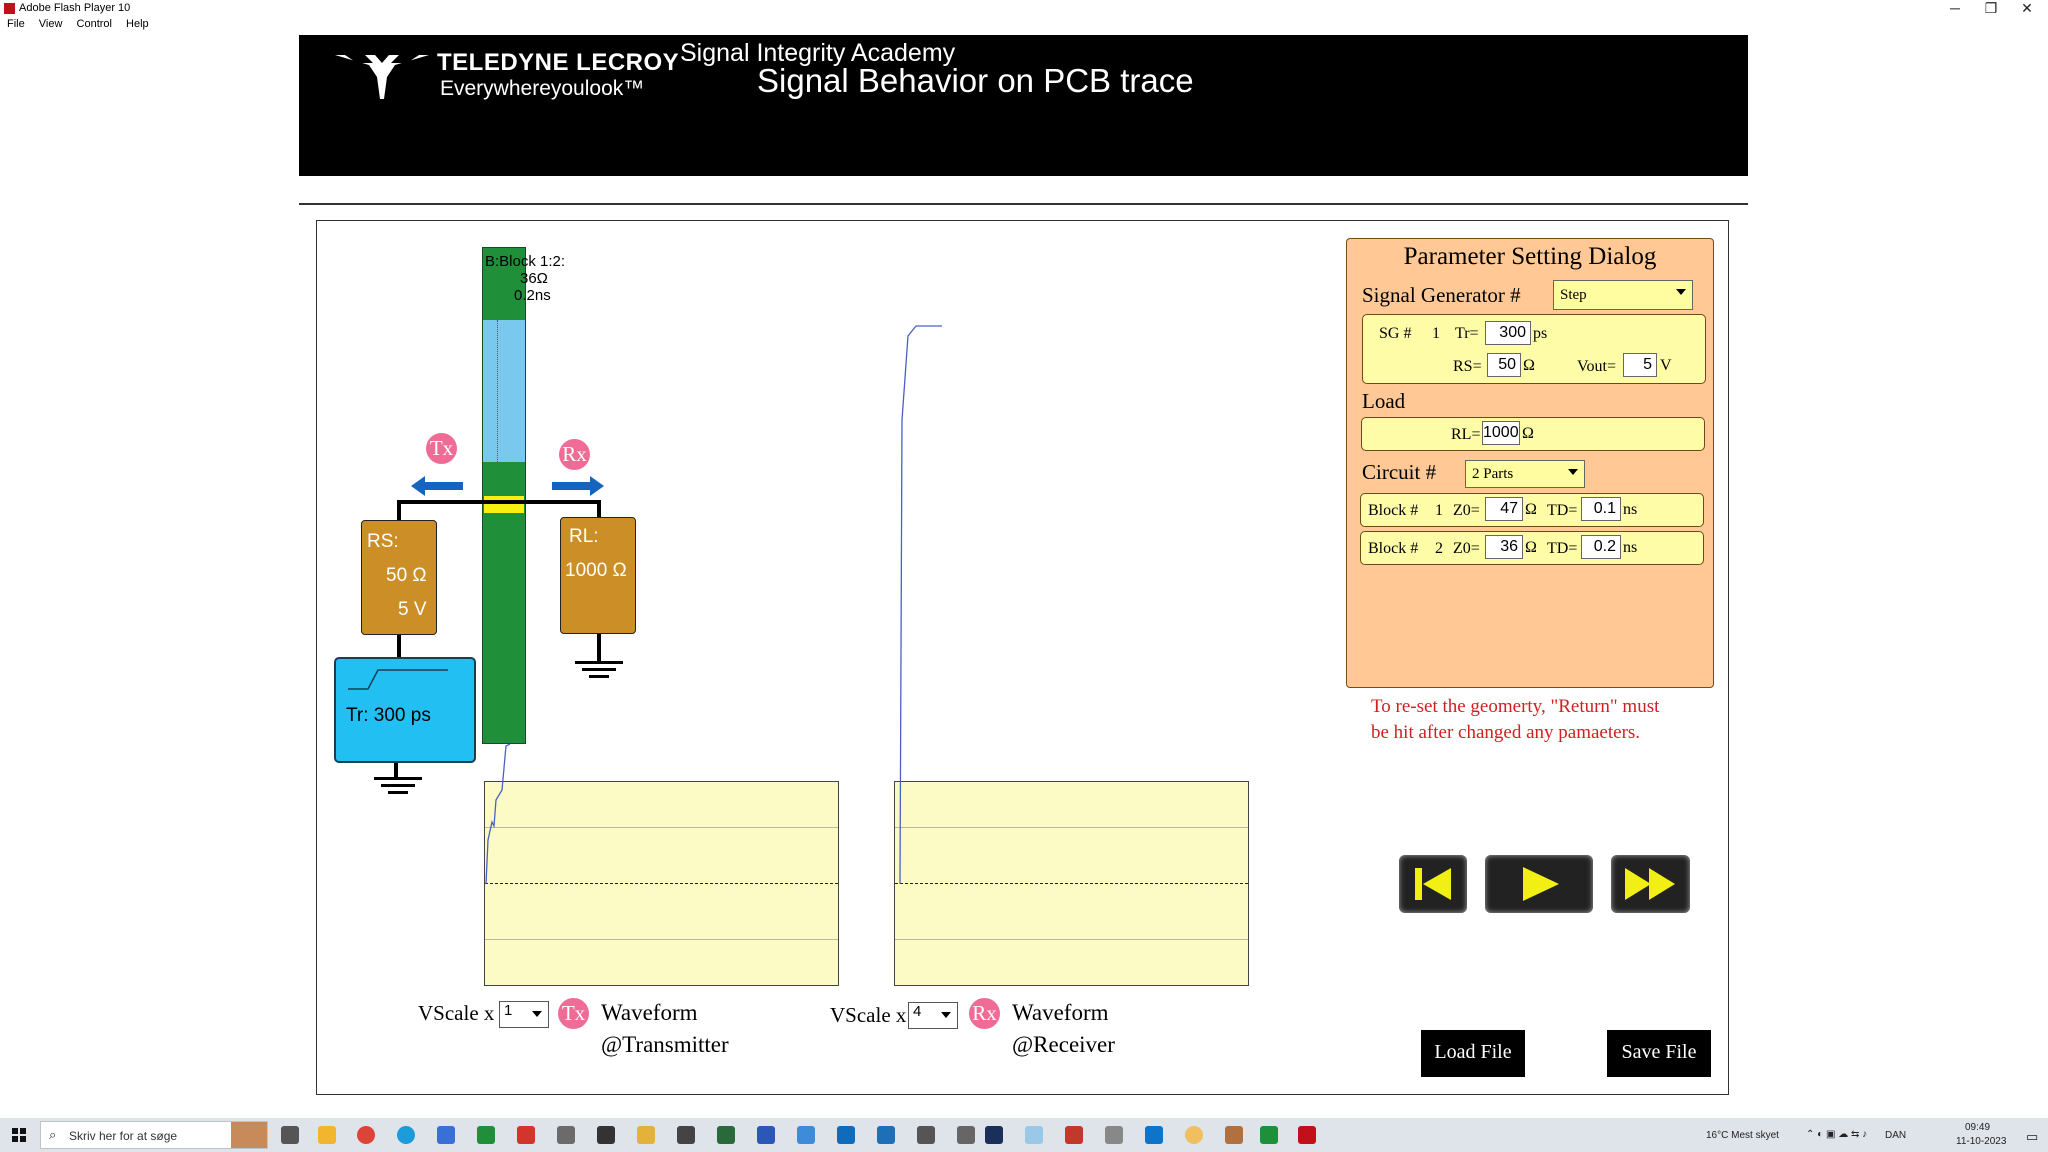 This screenshot has width=2048, height=1152. Describe the element at coordinates (1895, 1135) in the screenshot. I see `language-indicator: DAN` at that location.